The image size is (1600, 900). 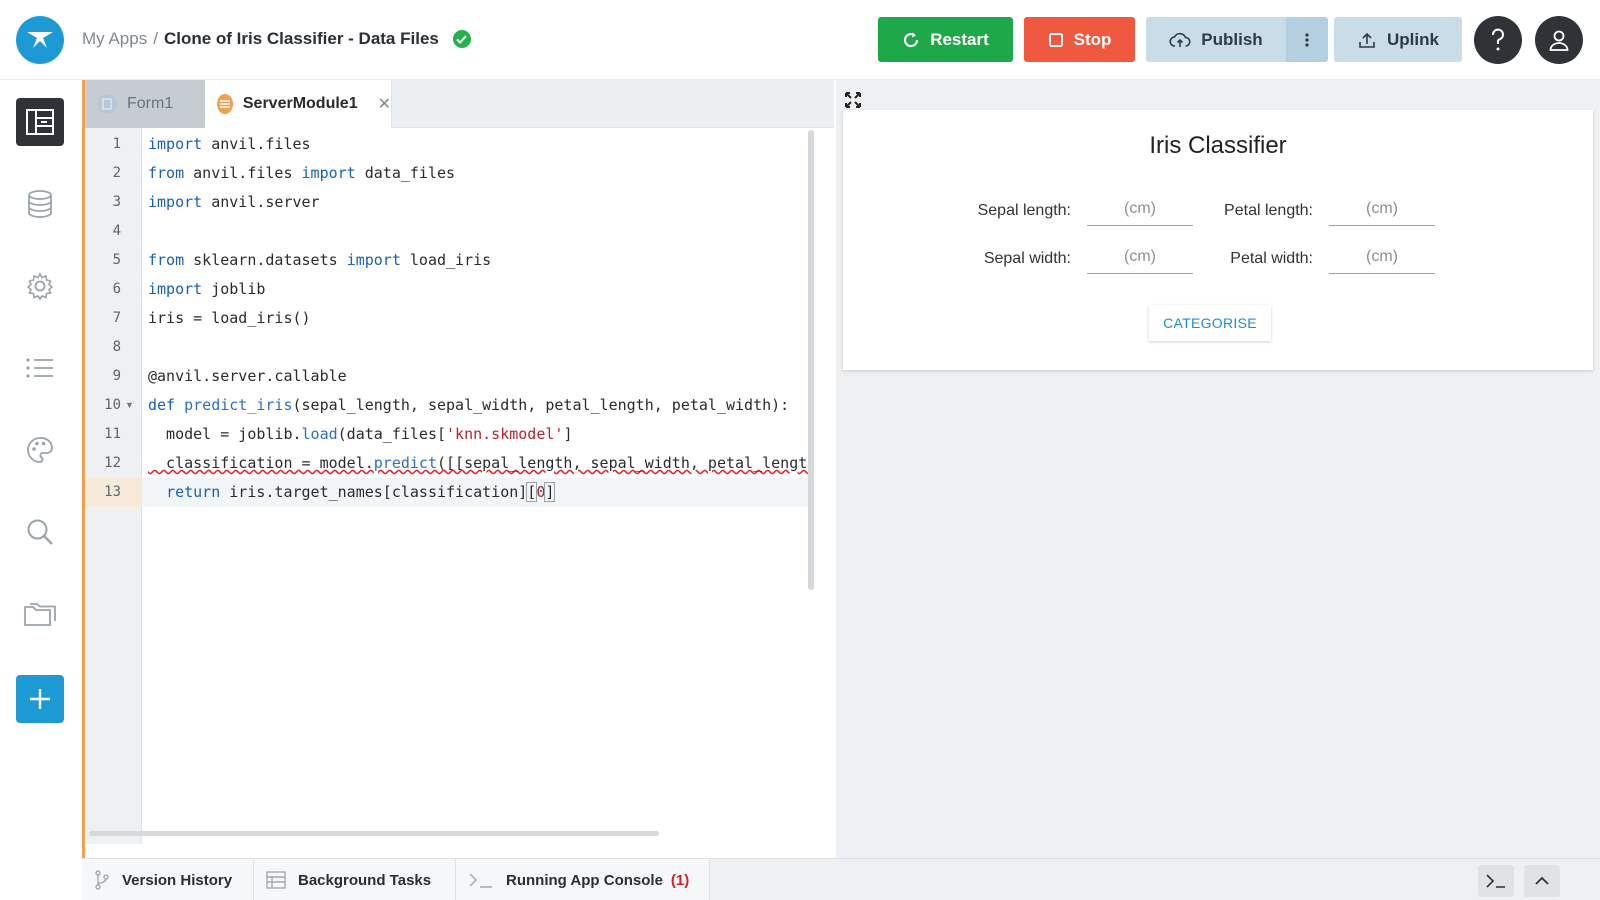 What do you see at coordinates (1218, 145) in the screenshot?
I see `card-title: Iris Classifier` at bounding box center [1218, 145].